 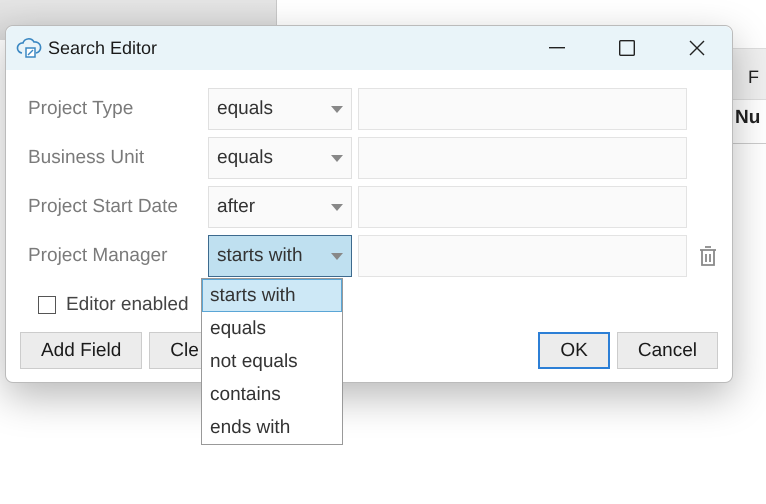 What do you see at coordinates (753, 77) in the screenshot?
I see `column-header: F` at bounding box center [753, 77].